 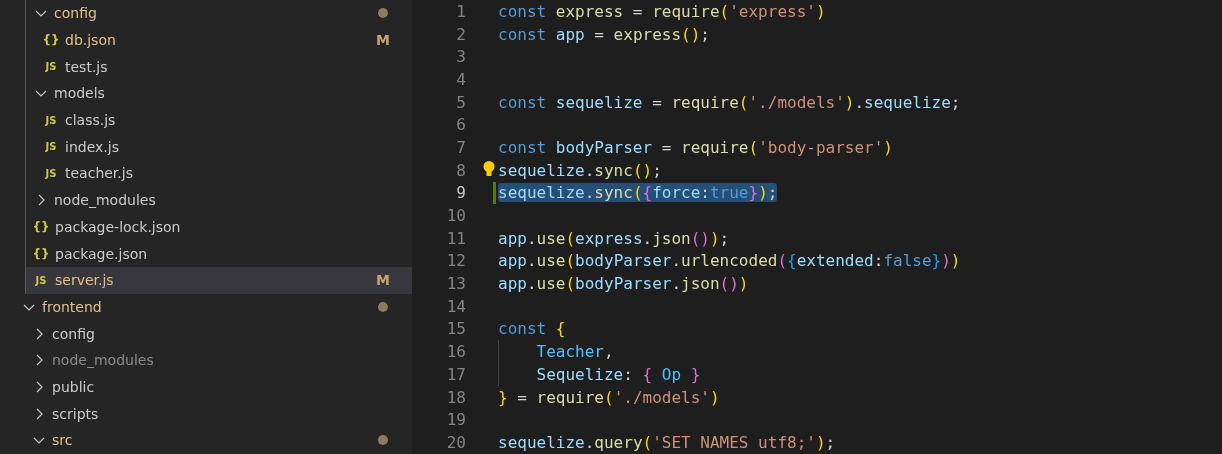 What do you see at coordinates (575, 352) in the screenshot?
I see `code-line: Teacher,` at bounding box center [575, 352].